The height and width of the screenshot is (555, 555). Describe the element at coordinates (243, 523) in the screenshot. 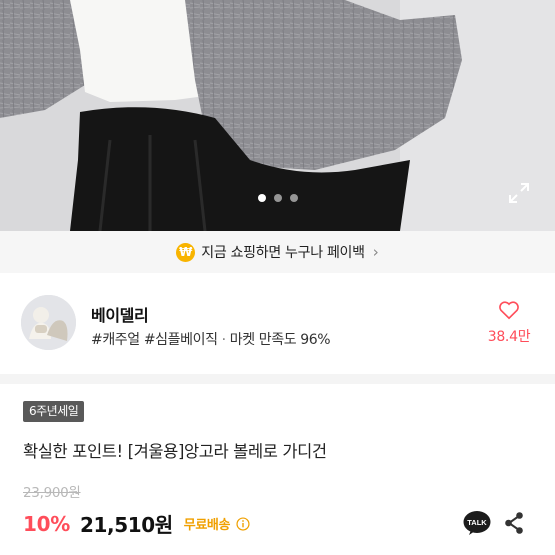

I see `info-icon` at that location.